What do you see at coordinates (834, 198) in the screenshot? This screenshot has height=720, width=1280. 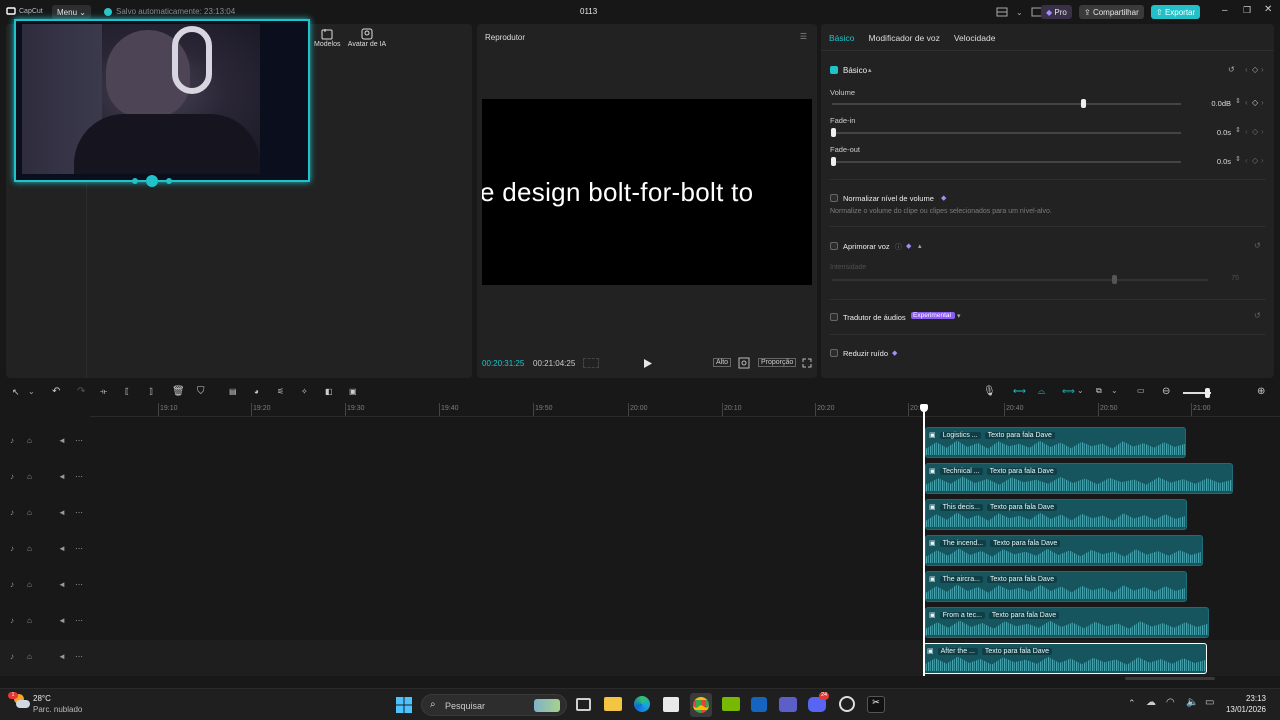 I see `normalize-checkbox` at bounding box center [834, 198].